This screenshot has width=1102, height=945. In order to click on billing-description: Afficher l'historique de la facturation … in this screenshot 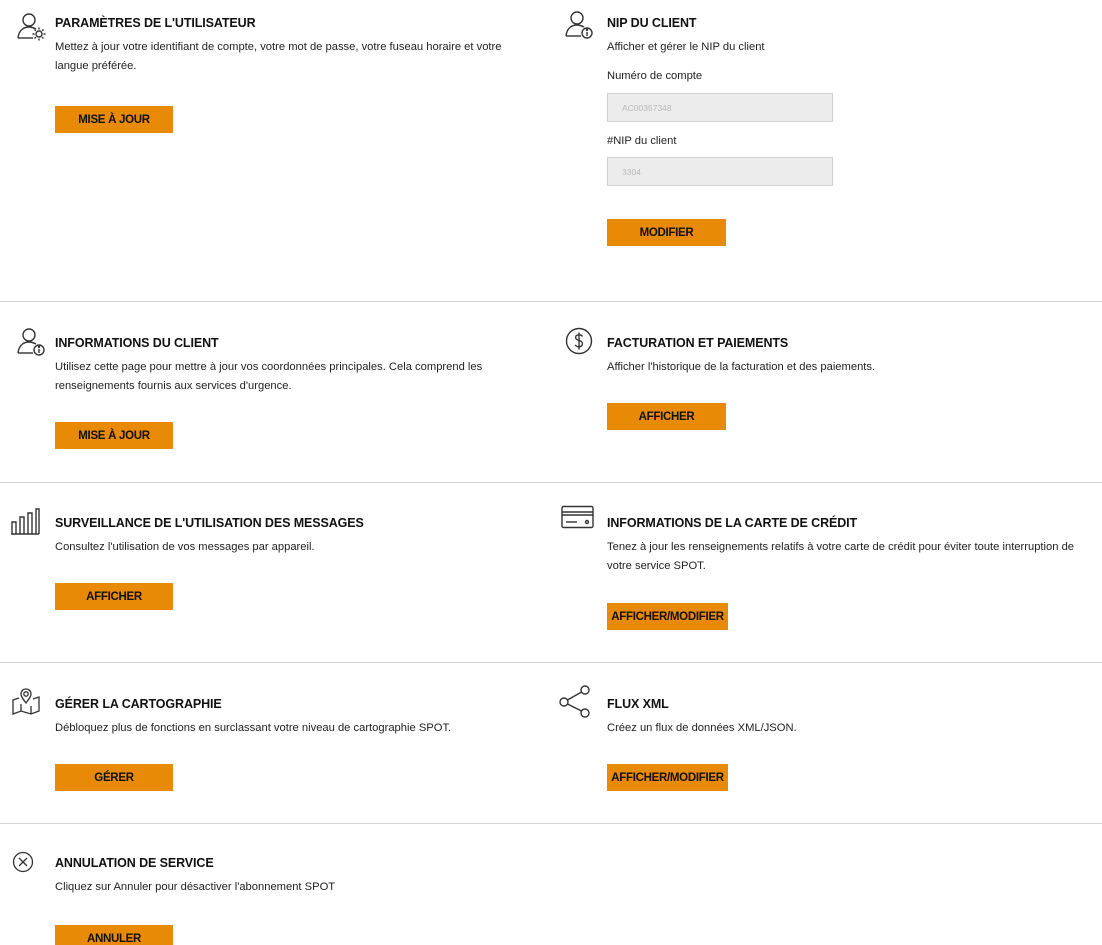, I will do `click(741, 367)`.